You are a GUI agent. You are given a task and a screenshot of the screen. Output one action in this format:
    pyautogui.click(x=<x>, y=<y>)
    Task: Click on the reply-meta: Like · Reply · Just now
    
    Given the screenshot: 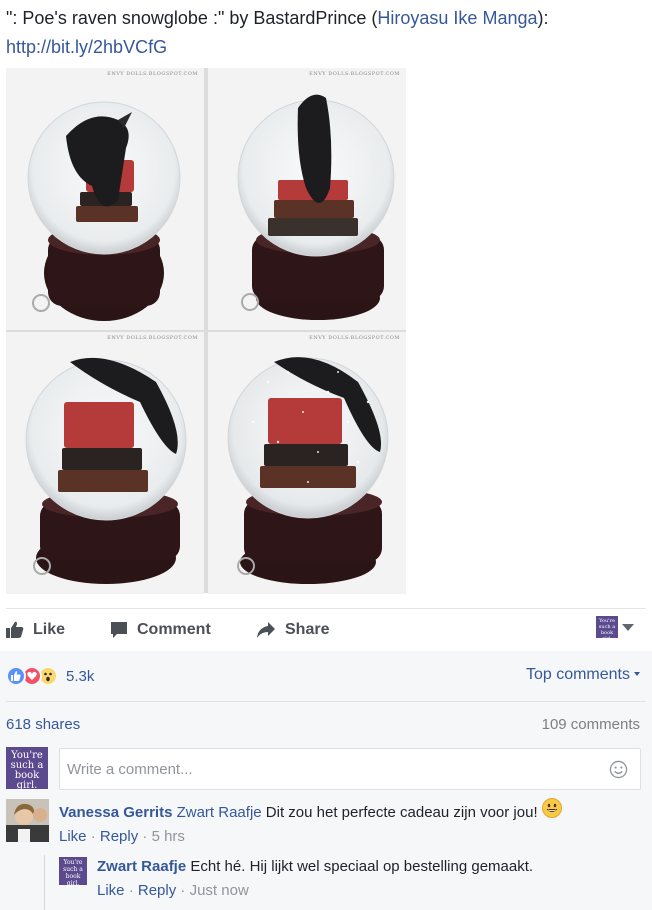 What is the action you would take?
    pyautogui.click(x=173, y=890)
    